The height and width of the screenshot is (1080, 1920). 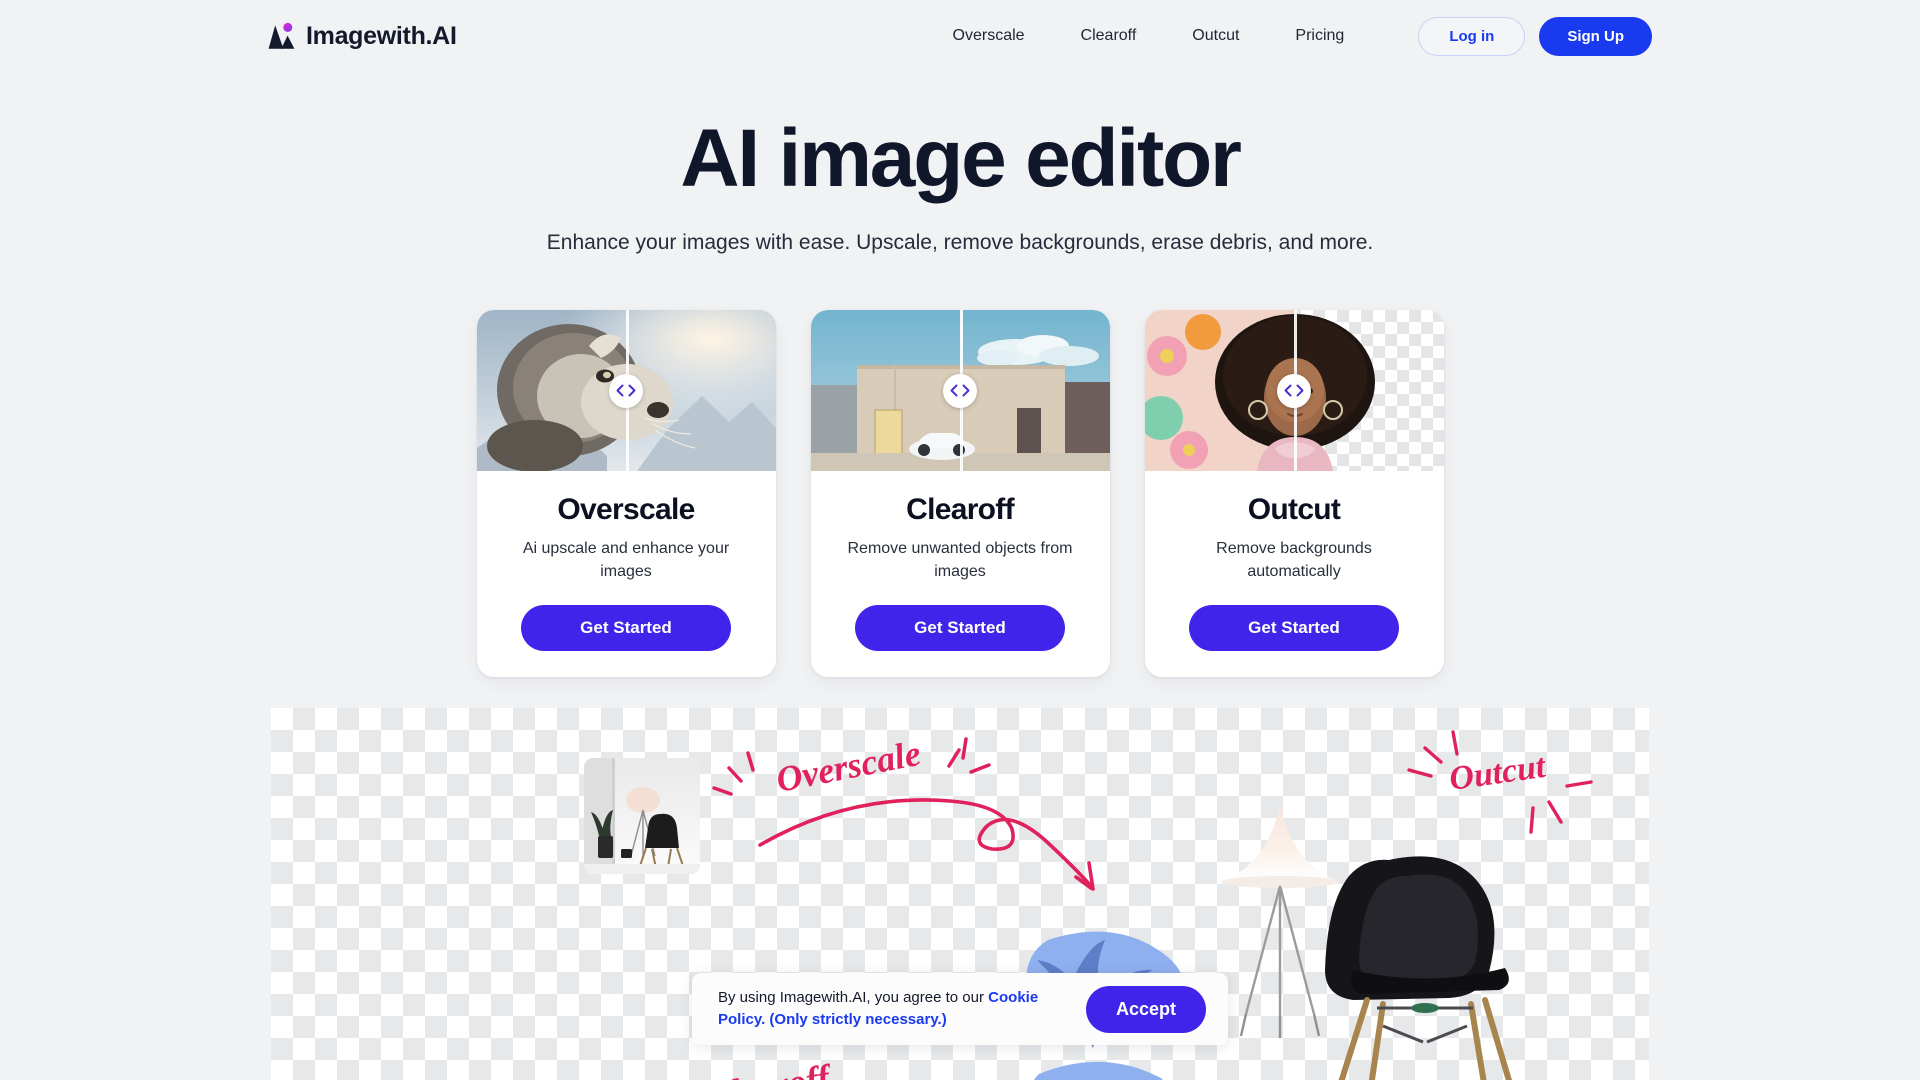 I want to click on page-title: AI image editor, so click(x=961, y=158).